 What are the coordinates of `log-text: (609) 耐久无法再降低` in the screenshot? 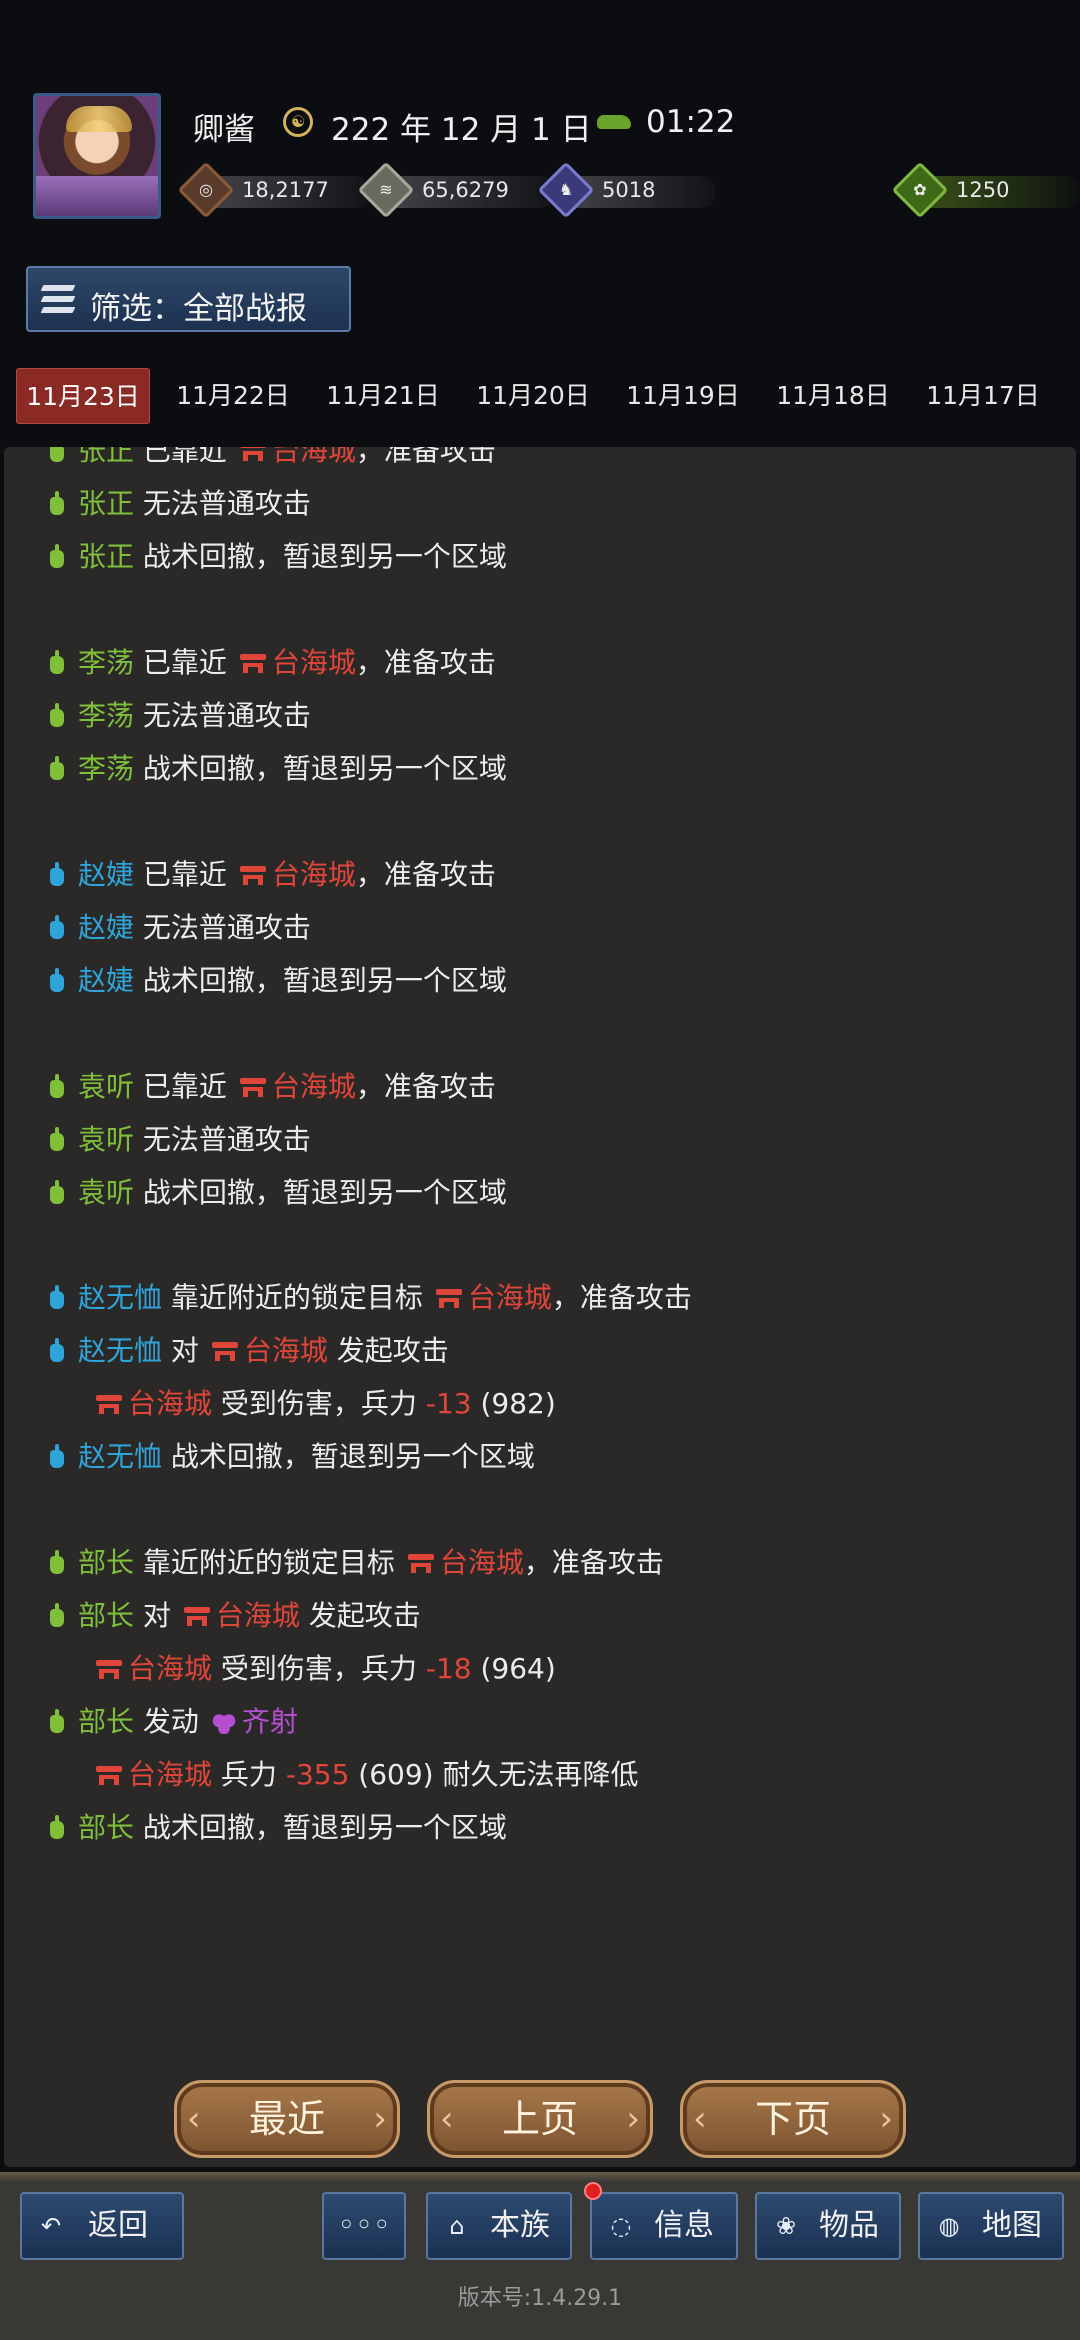 It's located at (498, 1774).